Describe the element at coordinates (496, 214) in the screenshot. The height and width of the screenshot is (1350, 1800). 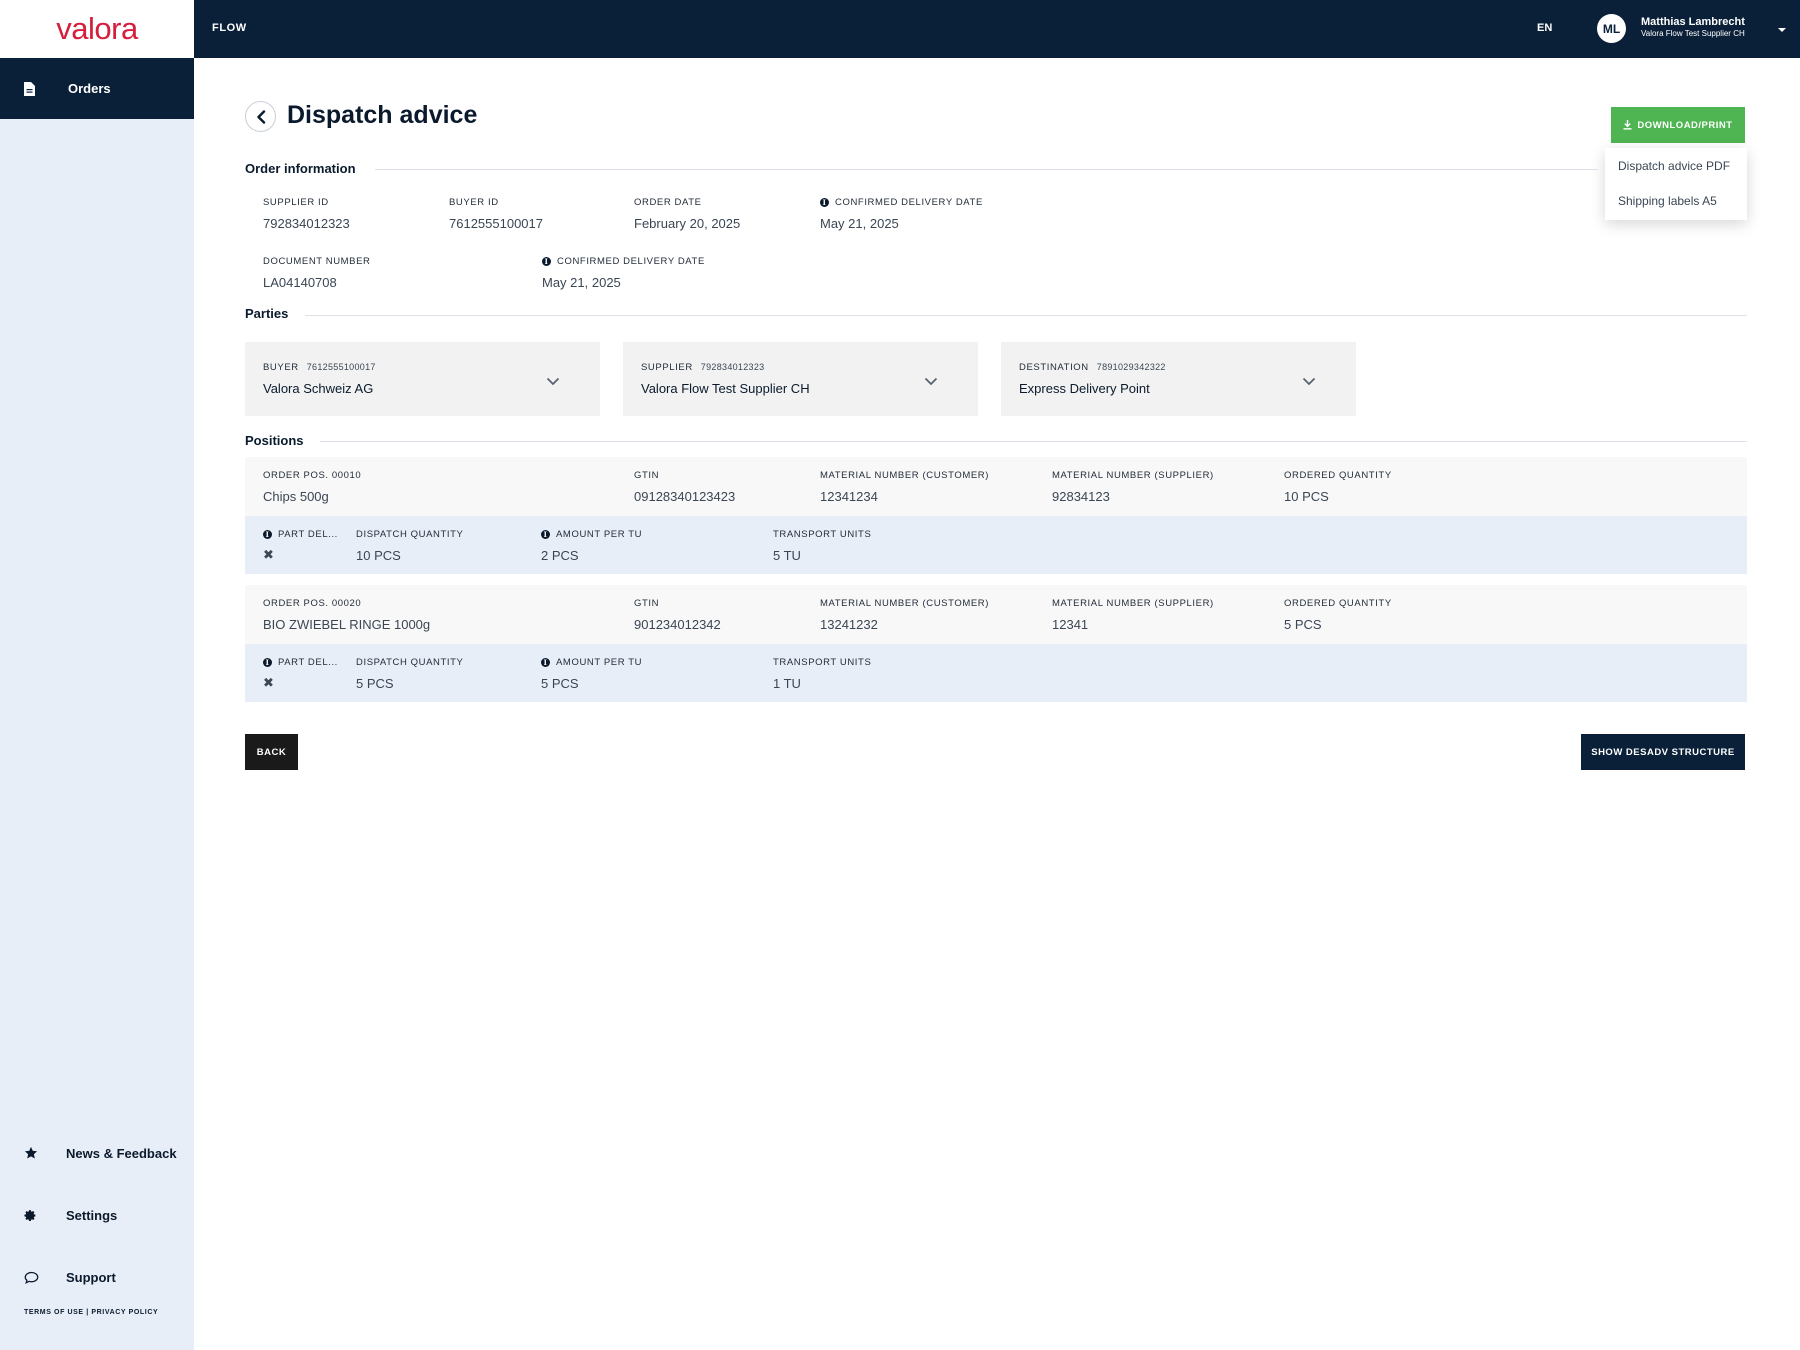
I see `buyer-id-field: BUYER ID 7612555100017` at that location.